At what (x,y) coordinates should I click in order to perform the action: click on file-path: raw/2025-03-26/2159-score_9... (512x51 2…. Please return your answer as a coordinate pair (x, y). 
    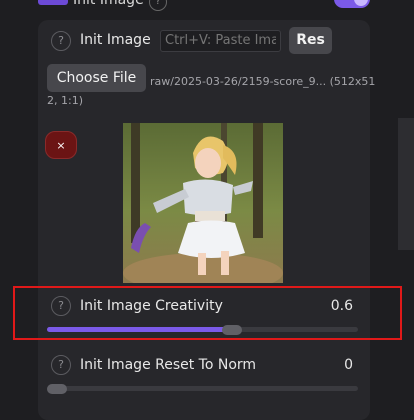
    Looking at the image, I should click on (211, 88).